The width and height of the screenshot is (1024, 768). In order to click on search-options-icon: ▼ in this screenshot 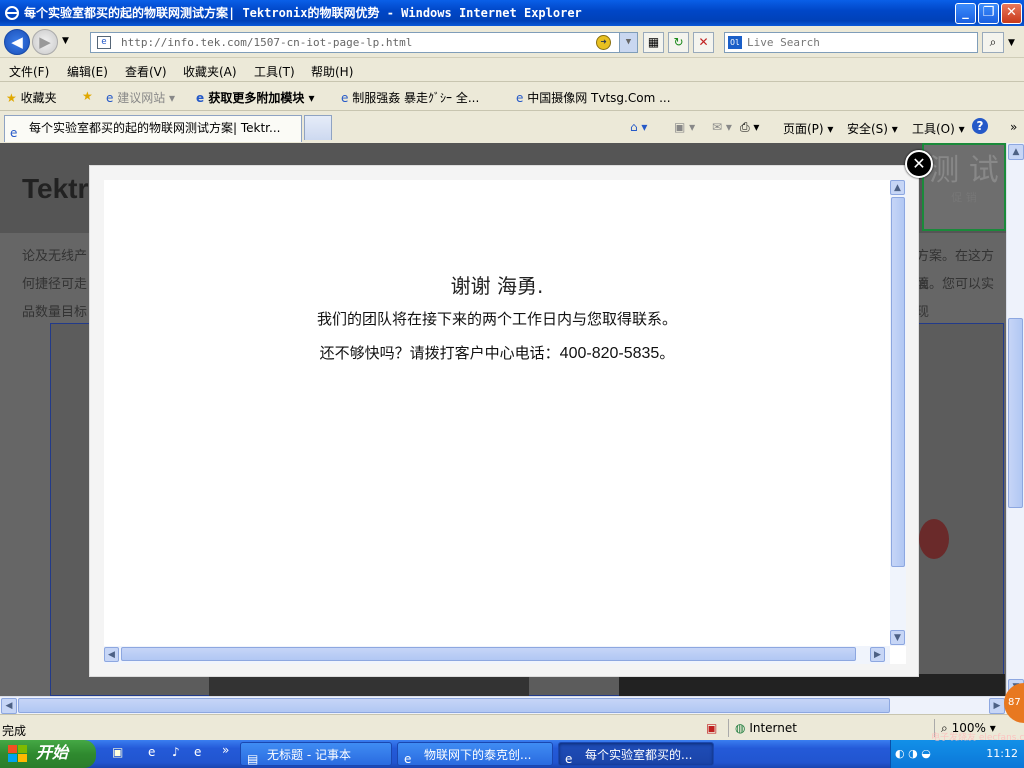, I will do `click(1011, 43)`.